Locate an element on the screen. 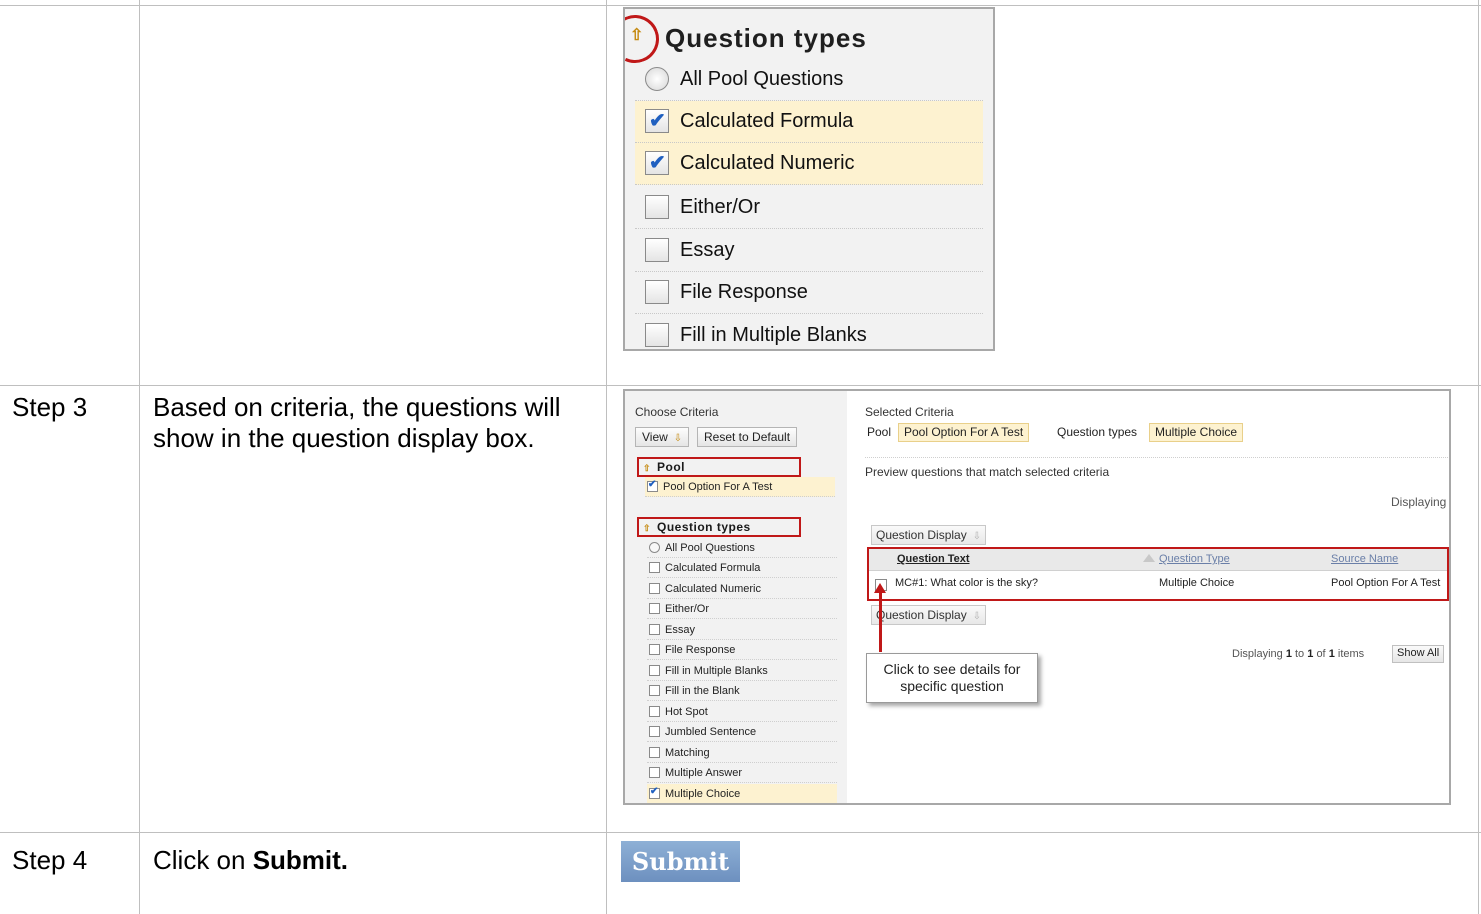 Image resolution: width=1481 pixels, height=914 pixels. question-display-button: Question Display ⇩ is located at coordinates (929, 535).